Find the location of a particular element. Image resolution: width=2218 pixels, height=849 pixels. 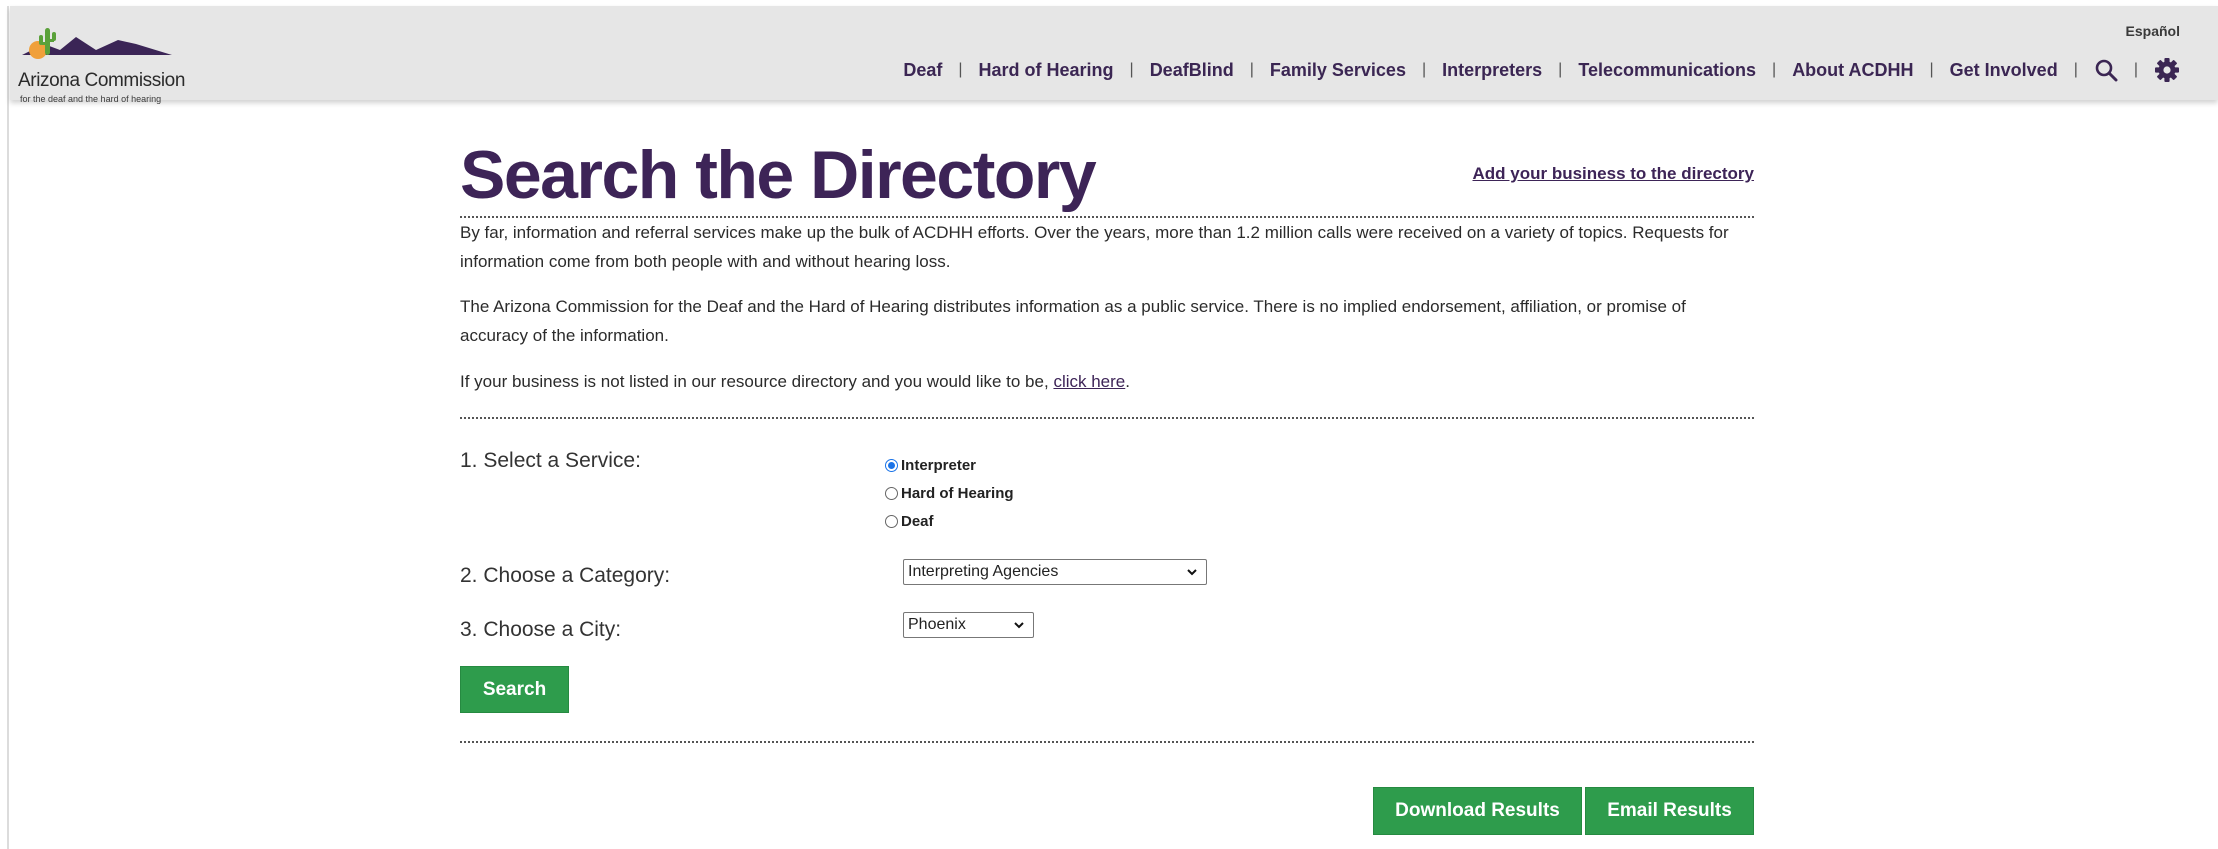

radio-label: Hard of Hearing is located at coordinates (957, 493).